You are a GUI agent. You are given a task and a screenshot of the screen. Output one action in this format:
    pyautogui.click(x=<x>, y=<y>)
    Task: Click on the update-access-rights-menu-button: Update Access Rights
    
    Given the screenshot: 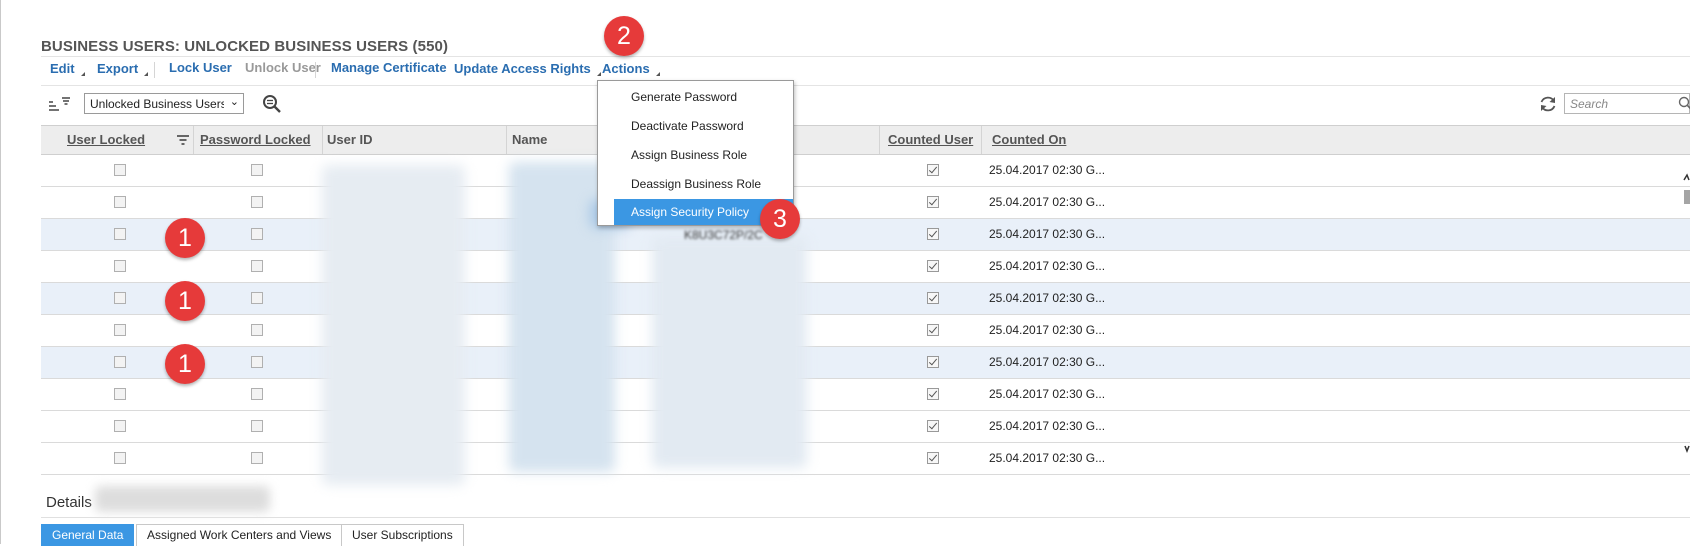 What is the action you would take?
    pyautogui.click(x=527, y=68)
    